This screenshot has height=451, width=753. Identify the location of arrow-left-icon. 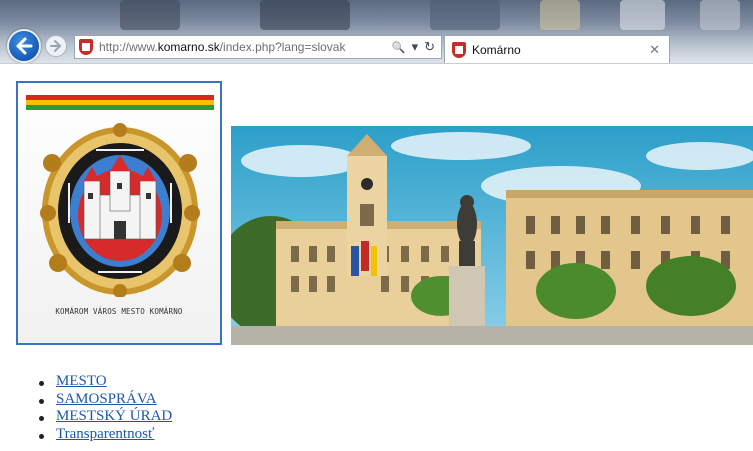
(24, 46).